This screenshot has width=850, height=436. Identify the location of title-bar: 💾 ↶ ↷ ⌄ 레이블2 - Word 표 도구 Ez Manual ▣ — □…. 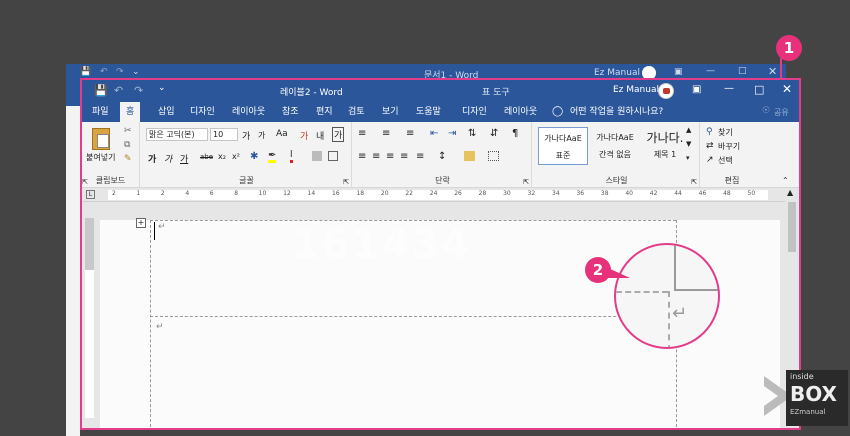
(440, 91).